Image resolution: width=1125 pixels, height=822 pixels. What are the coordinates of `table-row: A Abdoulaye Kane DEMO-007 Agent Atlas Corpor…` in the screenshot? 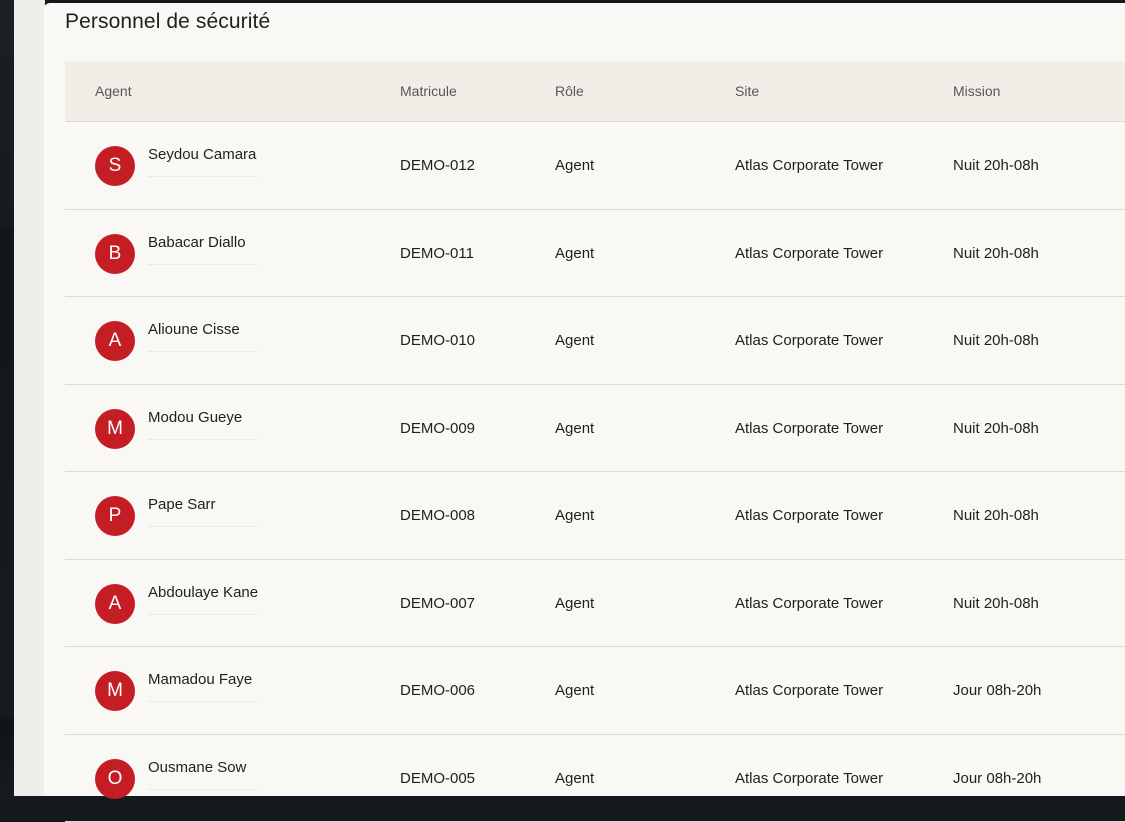 It's located at (595, 604).